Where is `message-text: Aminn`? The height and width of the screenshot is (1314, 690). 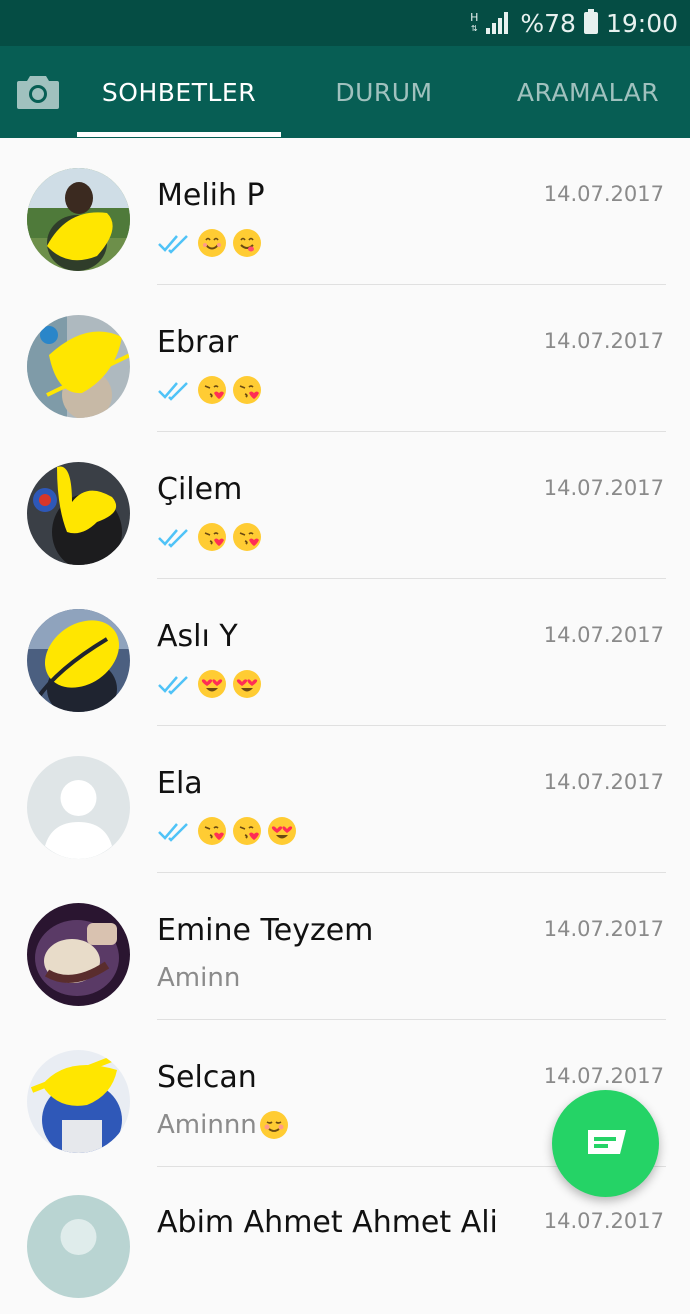
message-text: Aminn is located at coordinates (199, 978).